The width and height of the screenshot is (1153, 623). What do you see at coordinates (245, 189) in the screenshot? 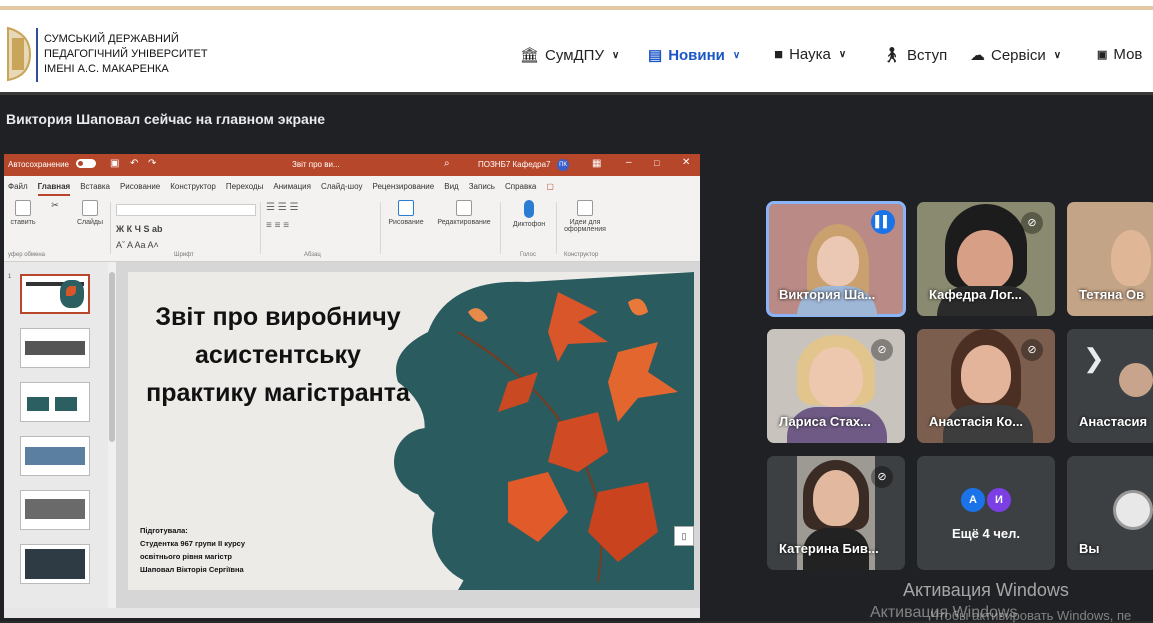
I see `tab-transitions: Переходы` at bounding box center [245, 189].